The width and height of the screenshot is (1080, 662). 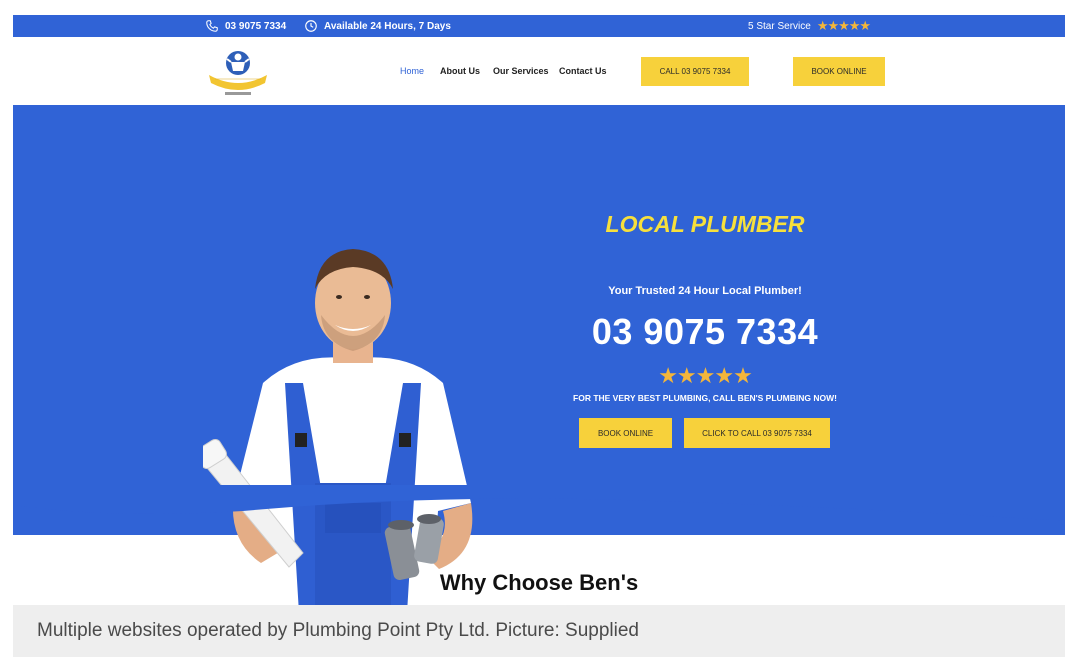 I want to click on clock-icon, so click(x=311, y=26).